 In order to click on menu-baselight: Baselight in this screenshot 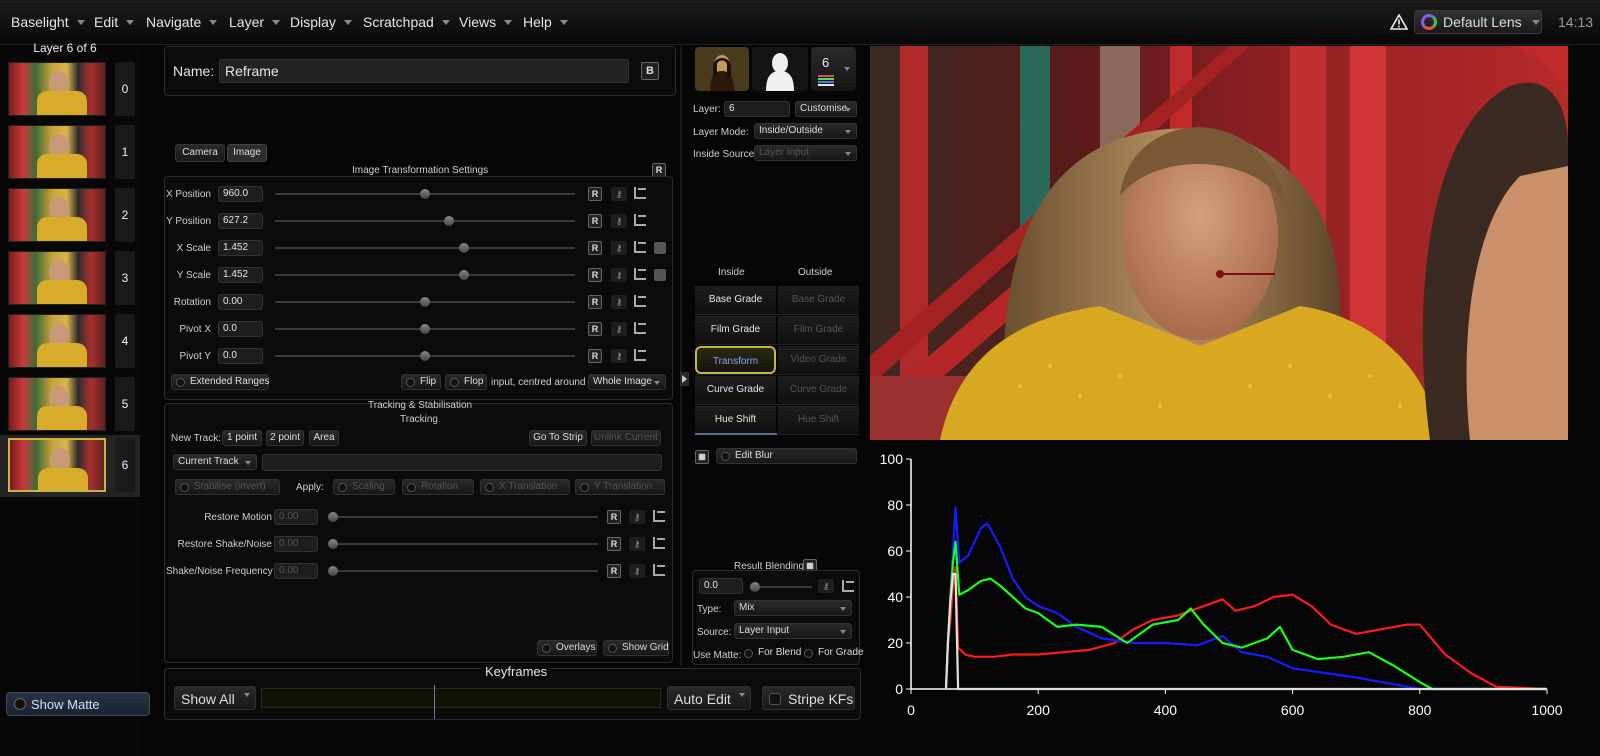, I will do `click(48, 22)`.